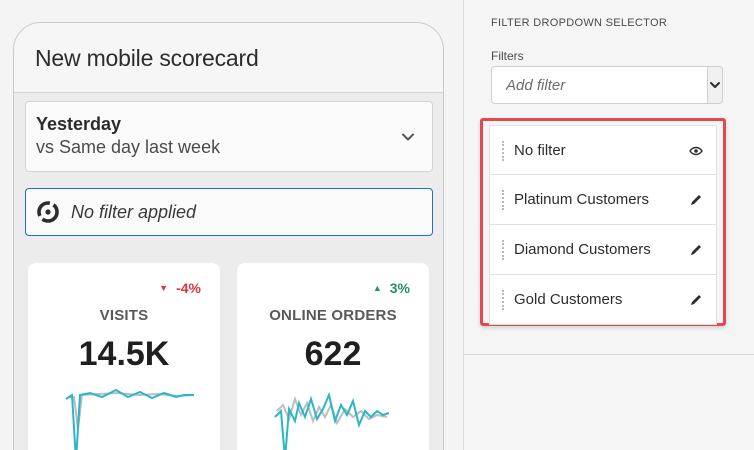 The height and width of the screenshot is (450, 754). I want to click on filter-item-no-filter: No filter, so click(603, 150).